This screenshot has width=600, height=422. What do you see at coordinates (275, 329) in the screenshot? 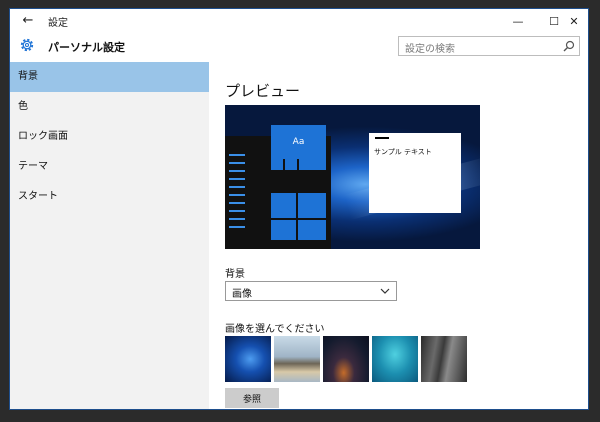
I see `choose-image-label: 画像を選んでください` at bounding box center [275, 329].